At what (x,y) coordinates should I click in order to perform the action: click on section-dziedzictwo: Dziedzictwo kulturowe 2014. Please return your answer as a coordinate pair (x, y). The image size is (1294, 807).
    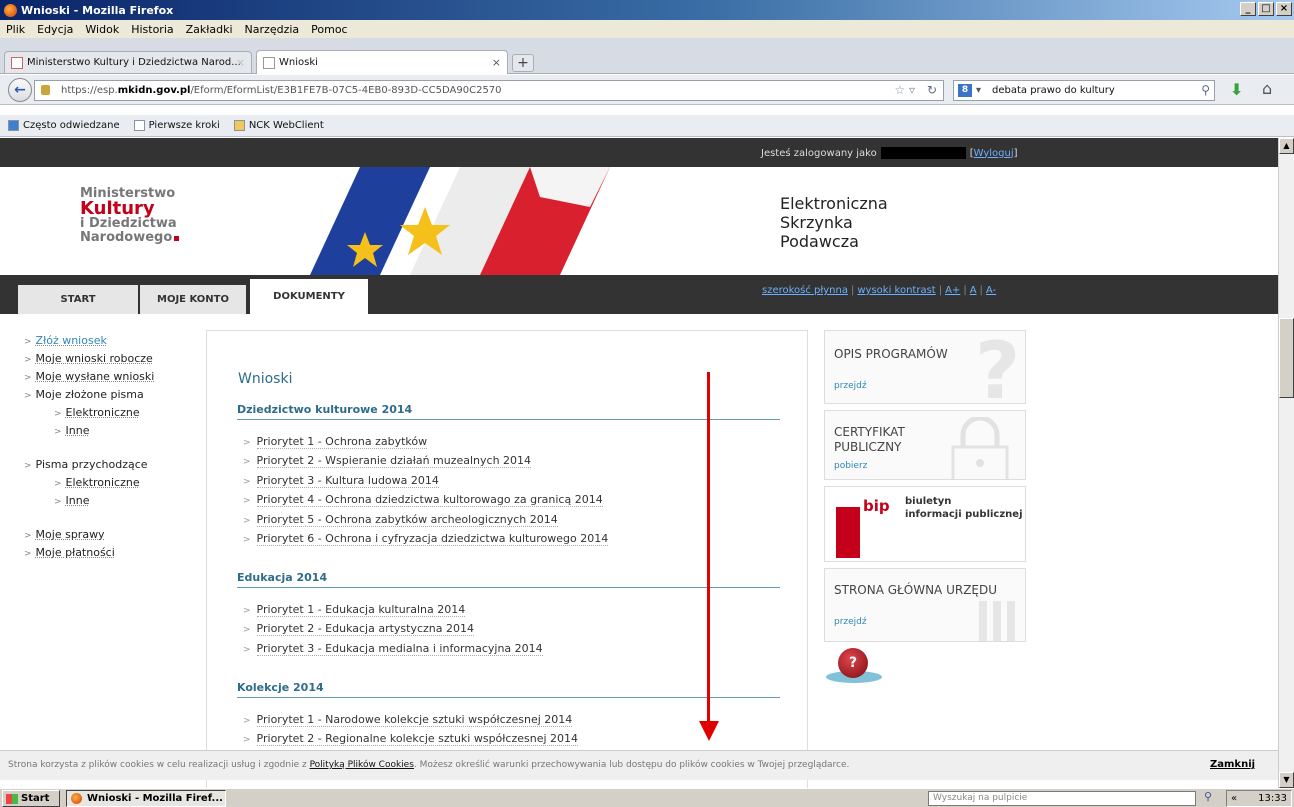
    Looking at the image, I should click on (508, 411).